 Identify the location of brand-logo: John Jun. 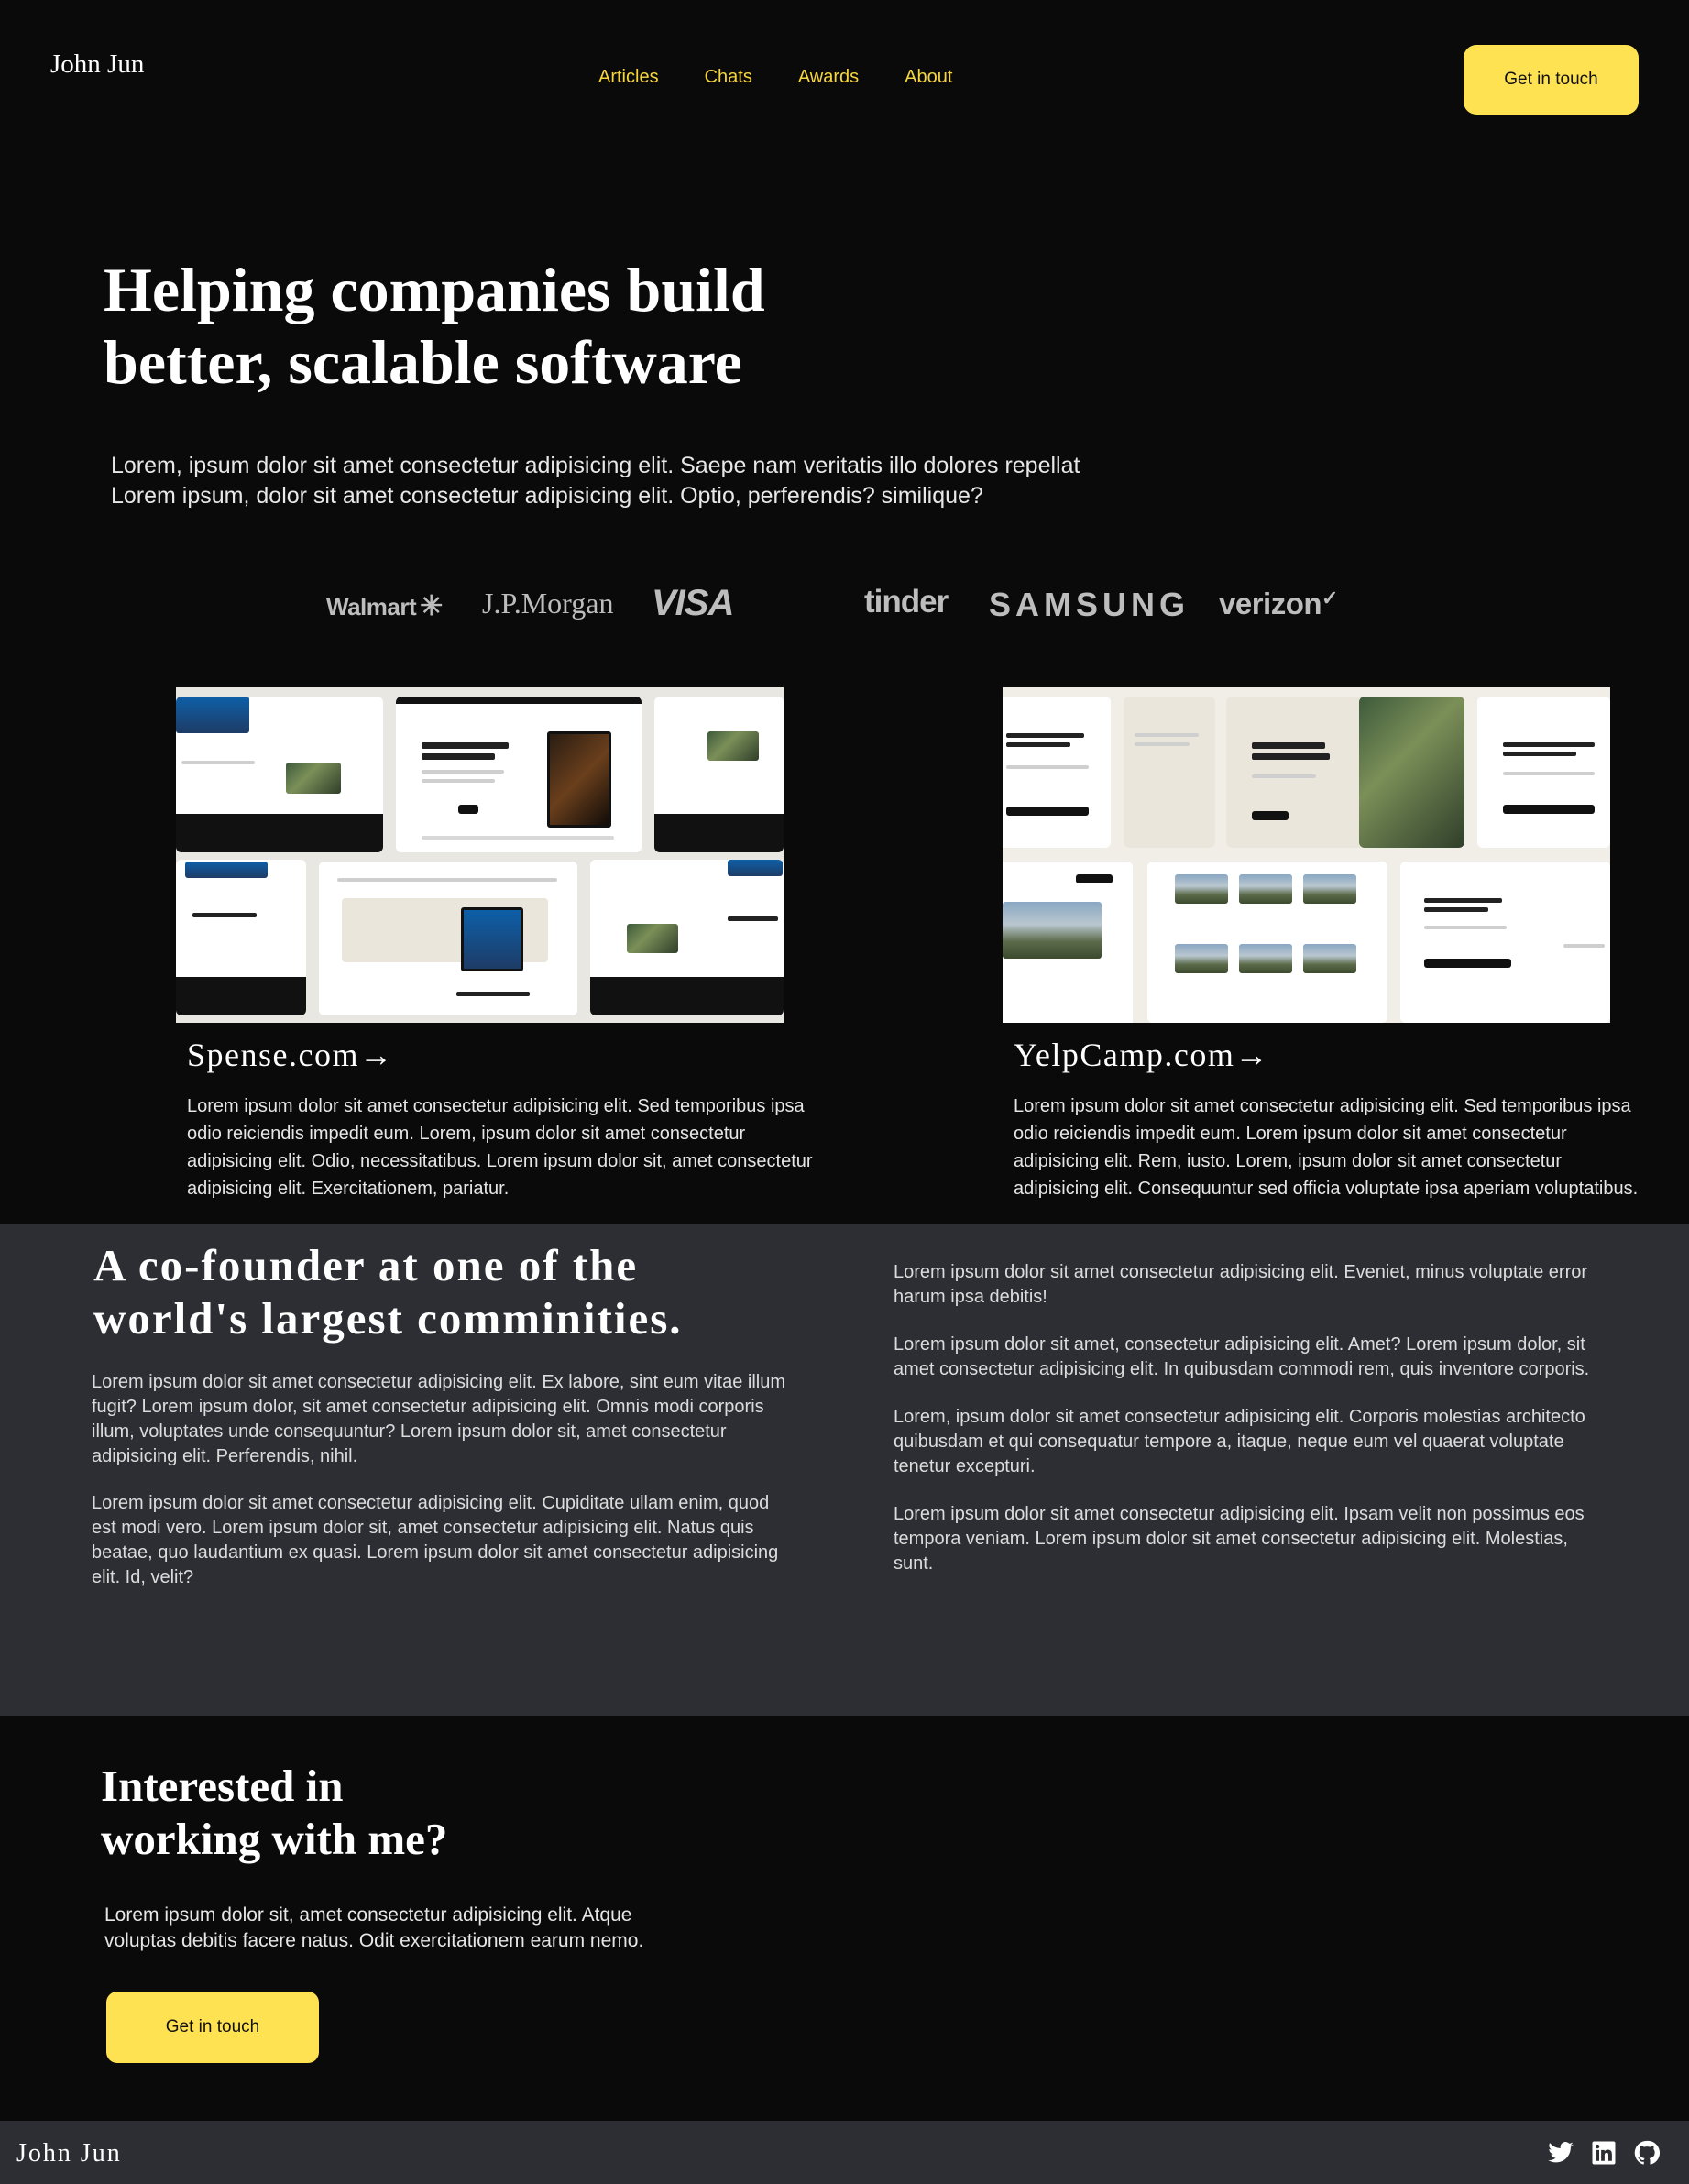
(97, 64).